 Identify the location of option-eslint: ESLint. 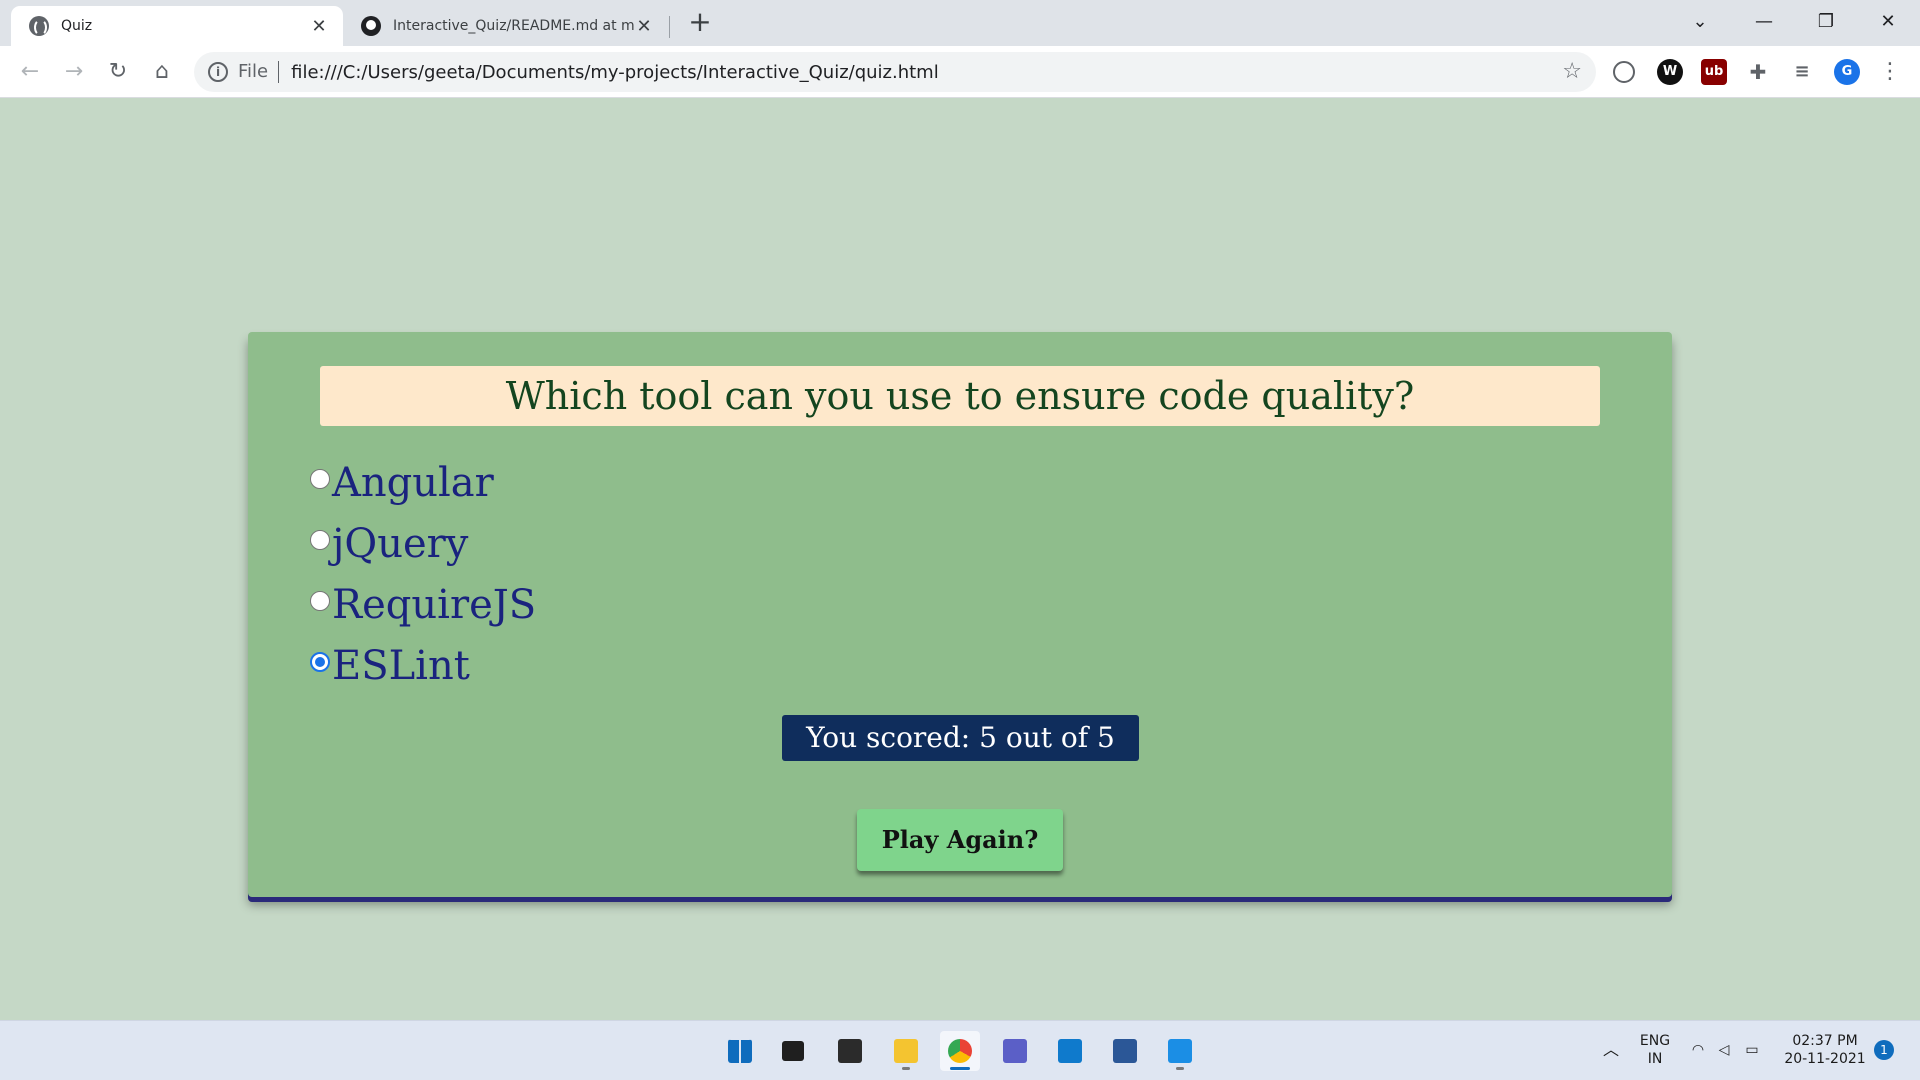
(423, 665).